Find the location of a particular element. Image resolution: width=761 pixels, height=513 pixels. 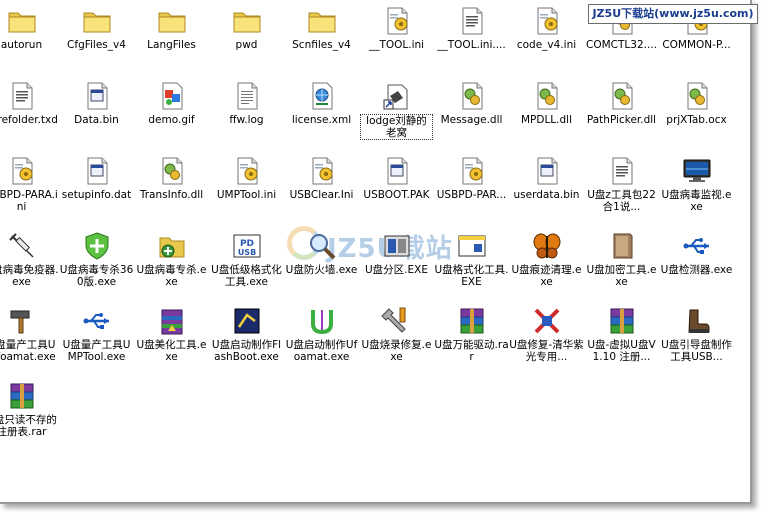

file-item: __TOOL.ini is located at coordinates (396, 39).